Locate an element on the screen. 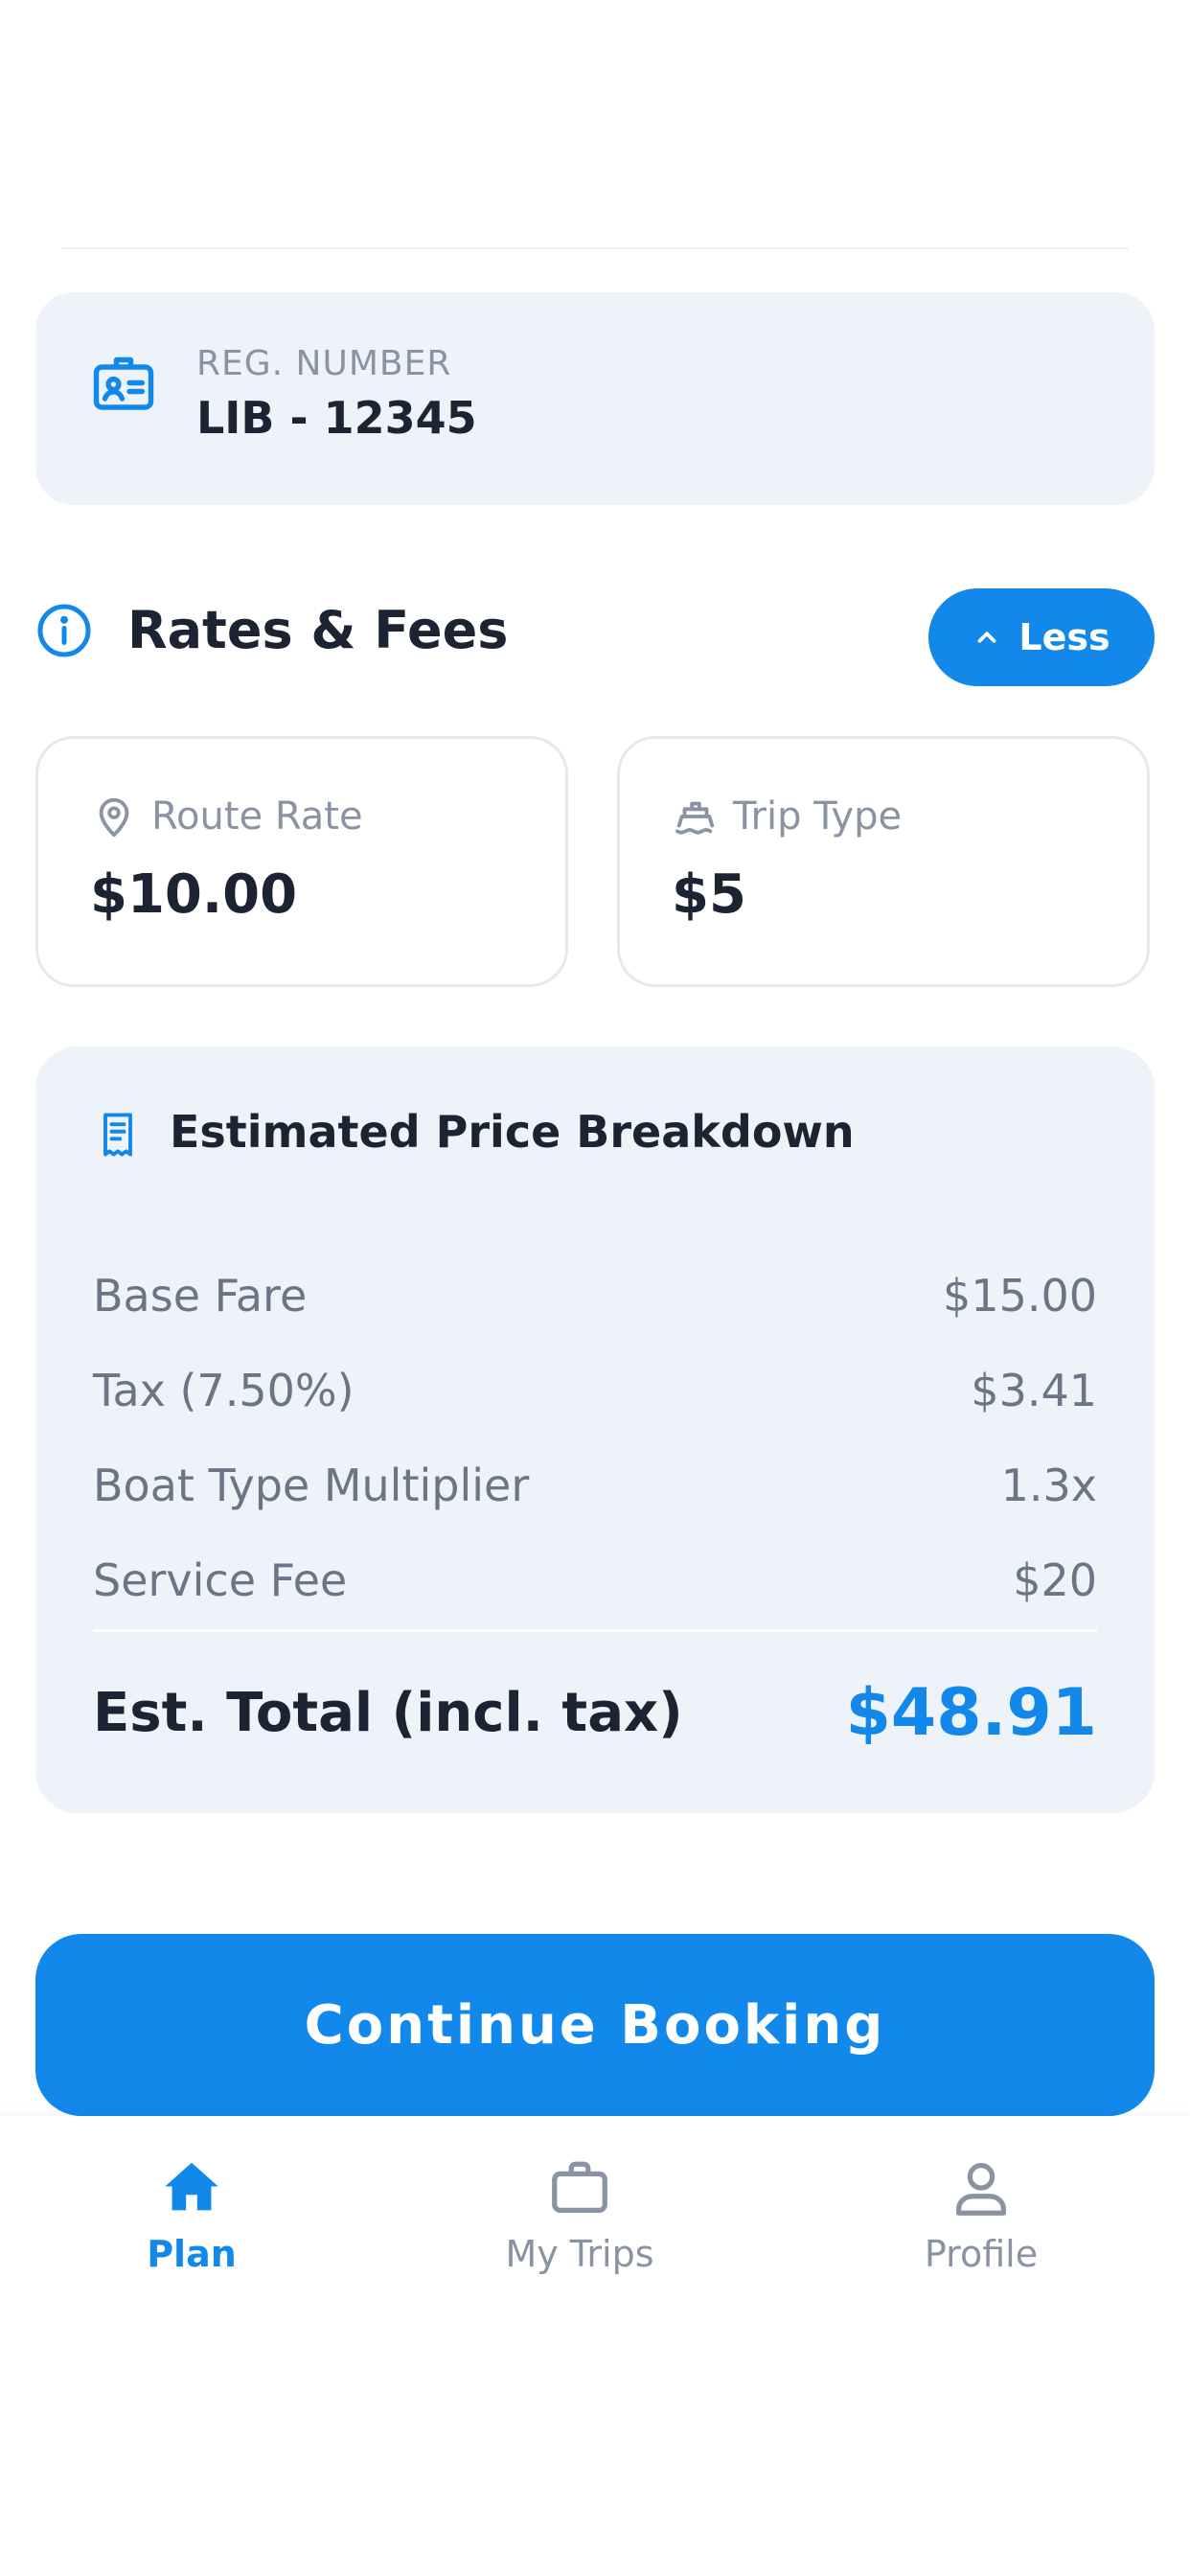 The height and width of the screenshot is (2576, 1190). breakdown-row-label: Service Fee is located at coordinates (221, 1580).